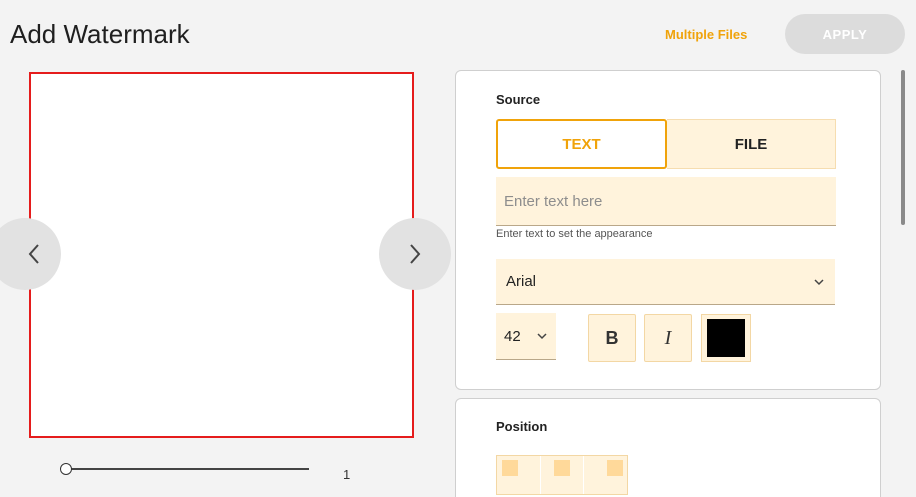 The width and height of the screenshot is (916, 497). What do you see at coordinates (665, 282) in the screenshot?
I see `font-select: Arial` at bounding box center [665, 282].